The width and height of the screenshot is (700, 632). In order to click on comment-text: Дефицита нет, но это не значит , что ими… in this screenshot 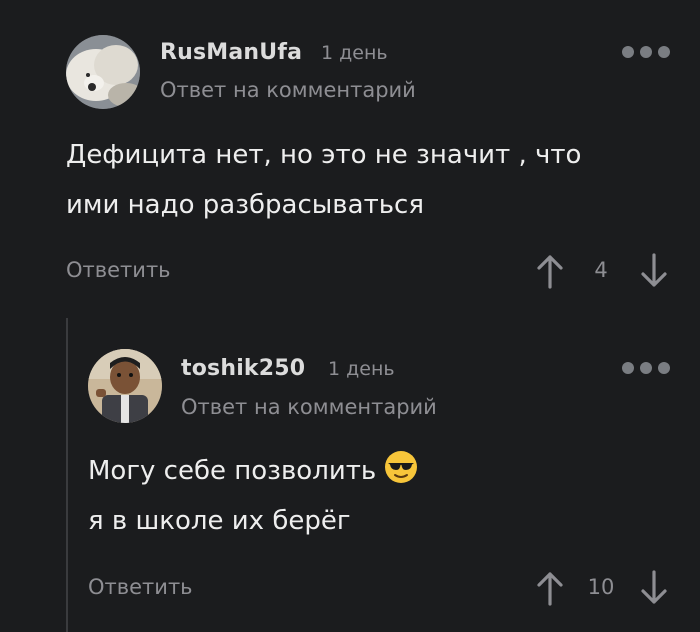, I will do `click(323, 180)`.